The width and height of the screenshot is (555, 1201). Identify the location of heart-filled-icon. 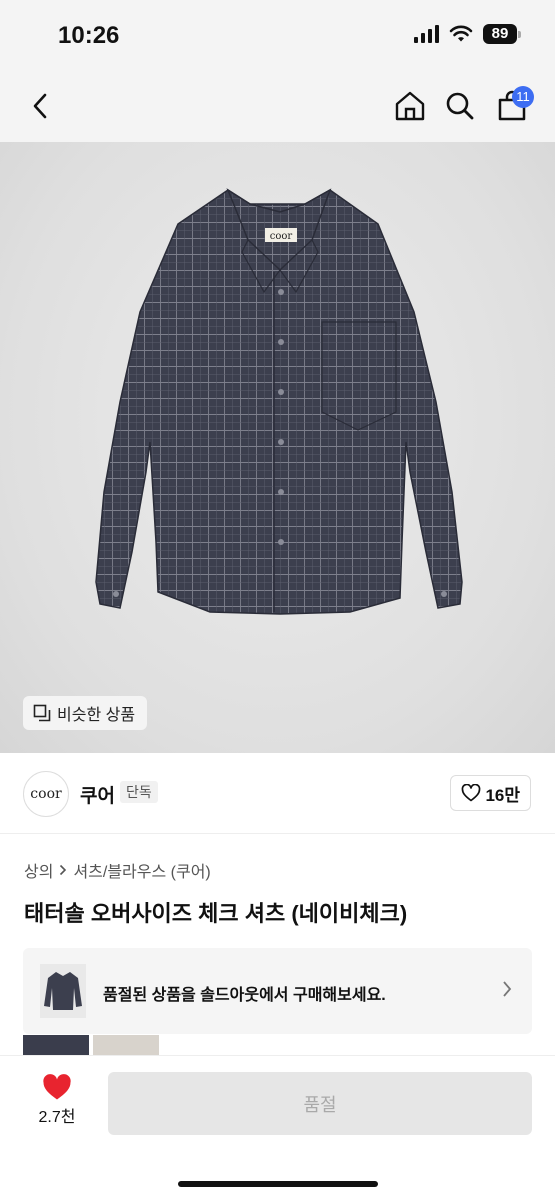
(57, 1087).